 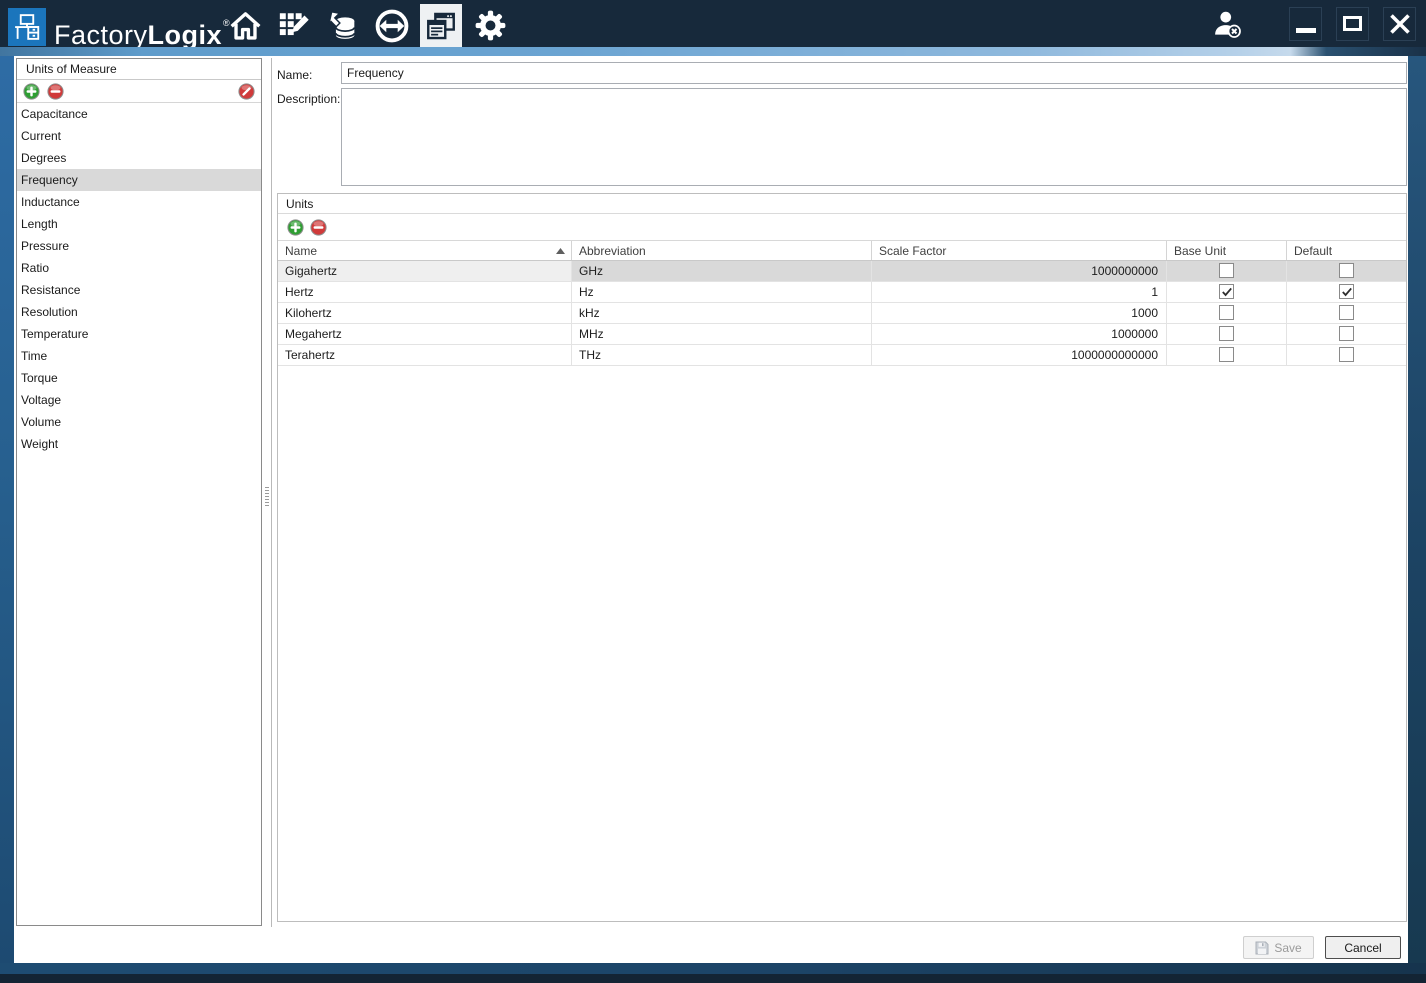 I want to click on sidebar-title: Units of Measure, so click(x=139, y=69).